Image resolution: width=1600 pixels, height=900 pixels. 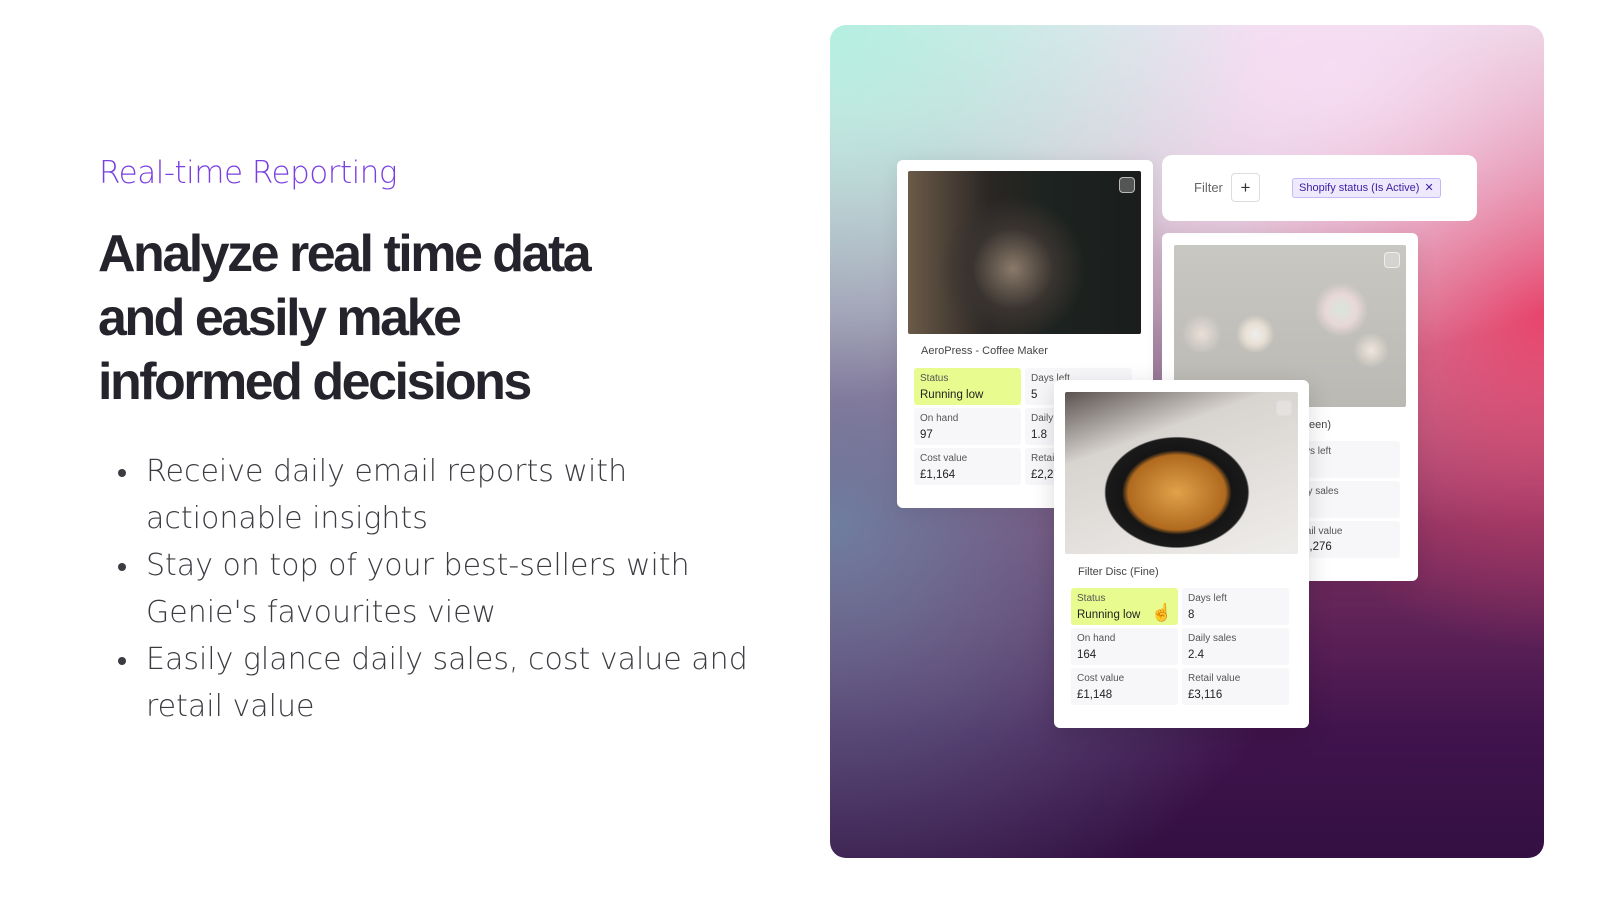 I want to click on eyebrow: Real-time Reporting, so click(x=248, y=173).